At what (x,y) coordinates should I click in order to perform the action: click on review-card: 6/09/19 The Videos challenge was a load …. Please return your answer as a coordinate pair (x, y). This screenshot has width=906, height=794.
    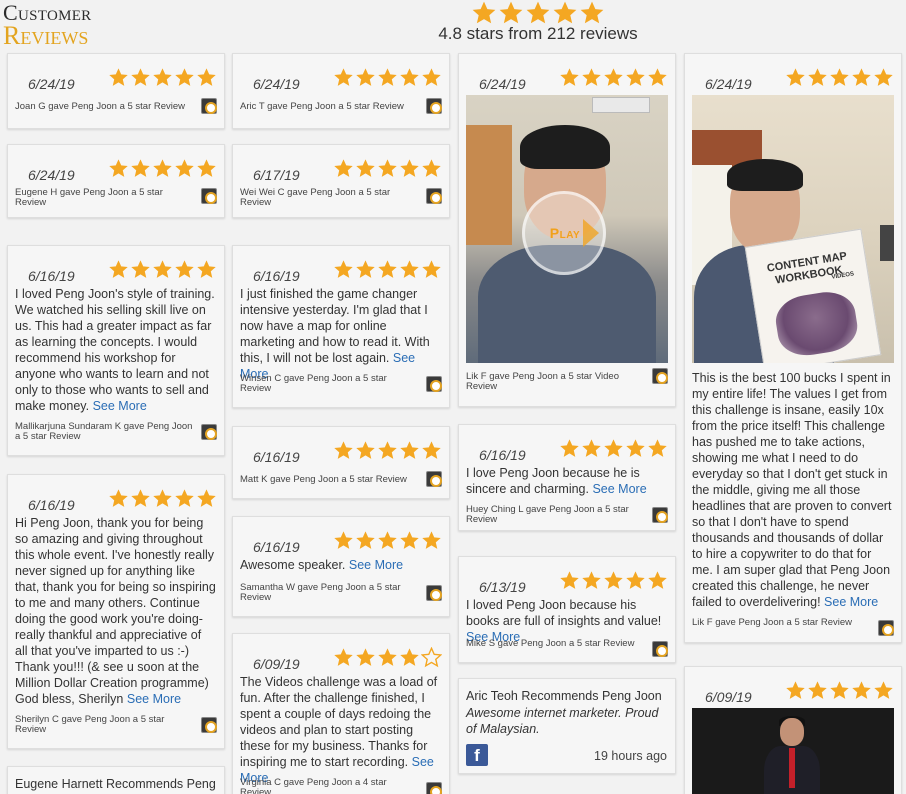
    Looking at the image, I should click on (341, 713).